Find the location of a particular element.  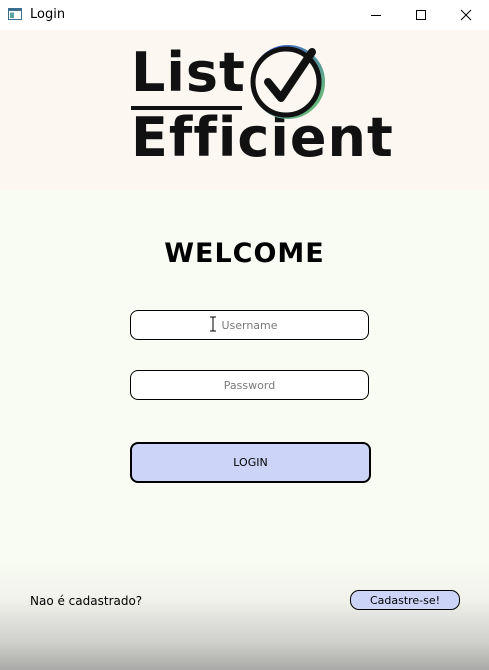

window-title: Login is located at coordinates (48, 14).